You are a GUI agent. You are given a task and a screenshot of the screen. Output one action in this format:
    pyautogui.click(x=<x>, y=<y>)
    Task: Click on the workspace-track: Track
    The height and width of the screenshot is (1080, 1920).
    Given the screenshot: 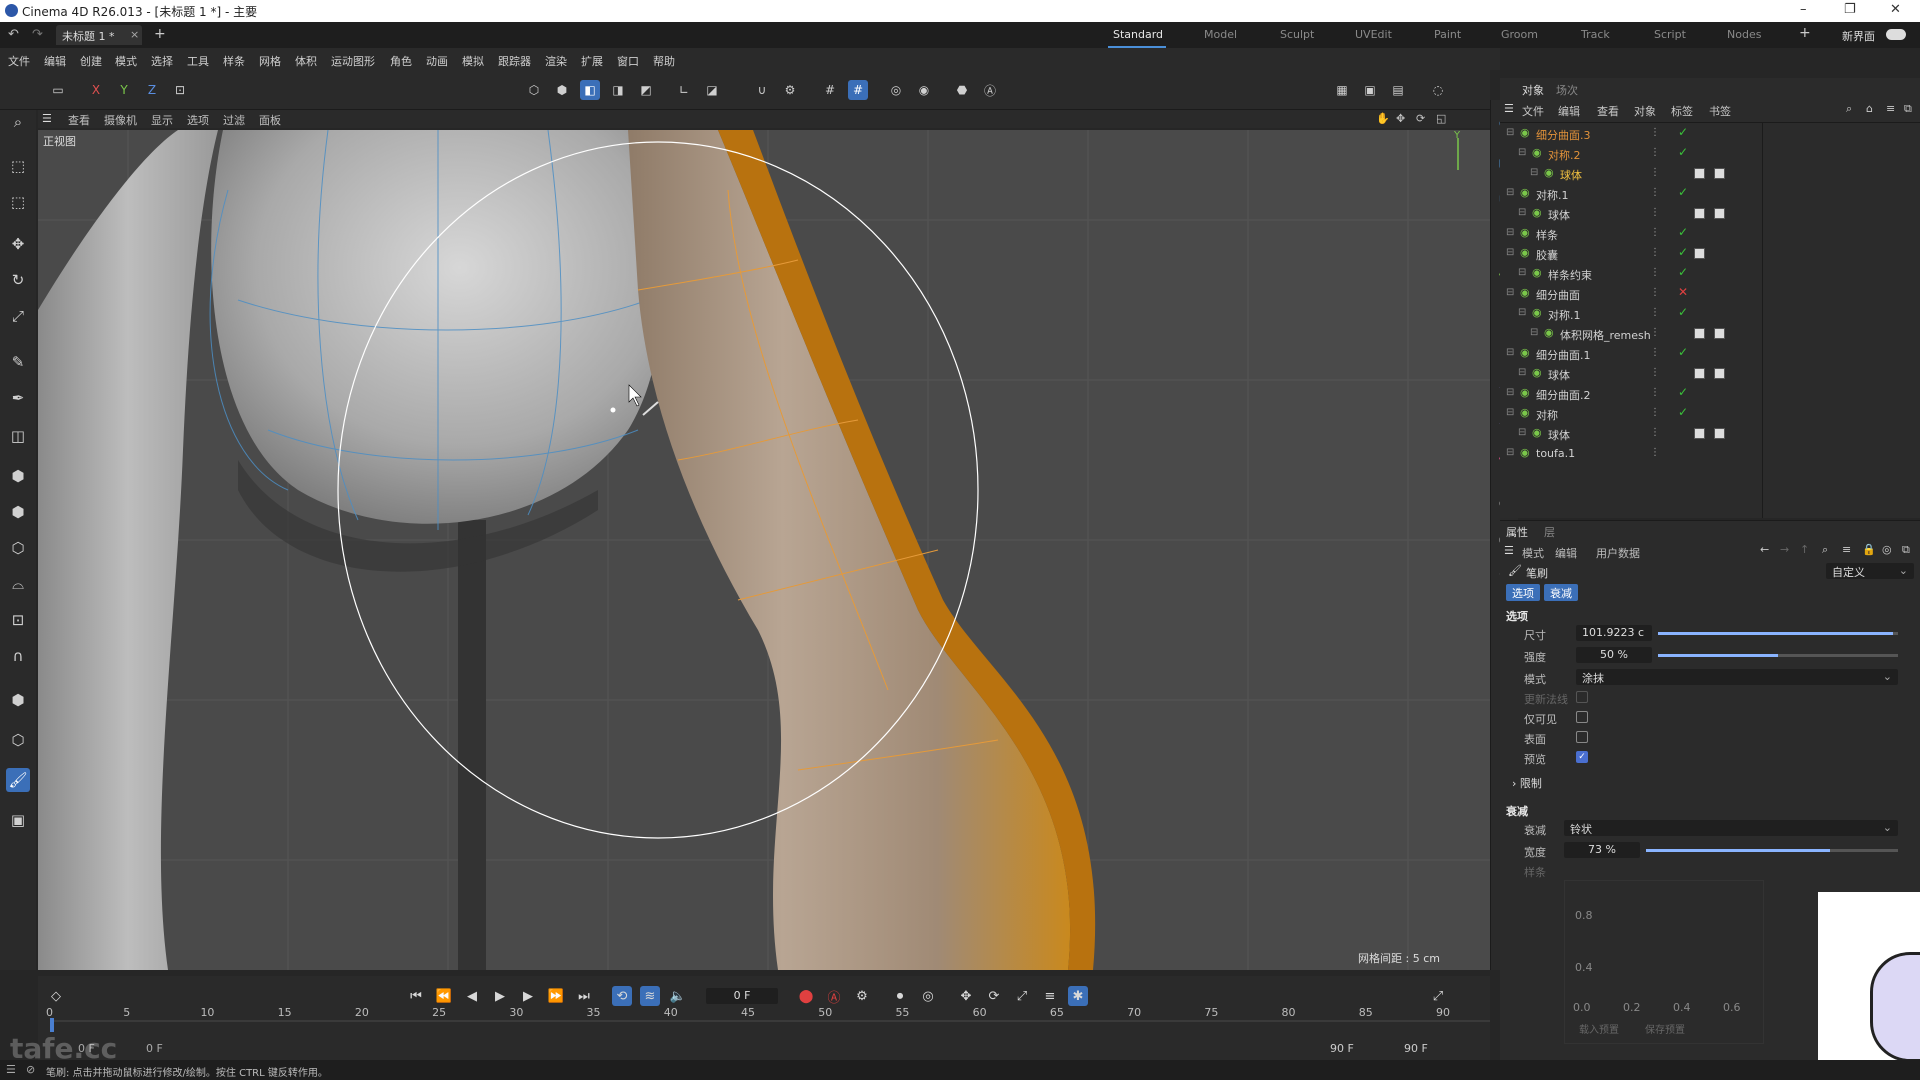 What is the action you would take?
    pyautogui.click(x=1595, y=34)
    